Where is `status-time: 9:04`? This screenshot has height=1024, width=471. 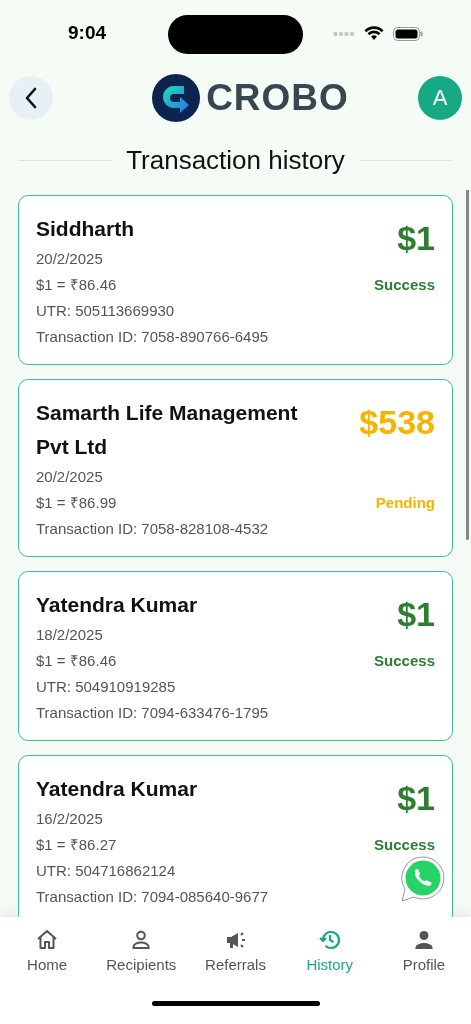
status-time: 9:04 is located at coordinates (87, 33).